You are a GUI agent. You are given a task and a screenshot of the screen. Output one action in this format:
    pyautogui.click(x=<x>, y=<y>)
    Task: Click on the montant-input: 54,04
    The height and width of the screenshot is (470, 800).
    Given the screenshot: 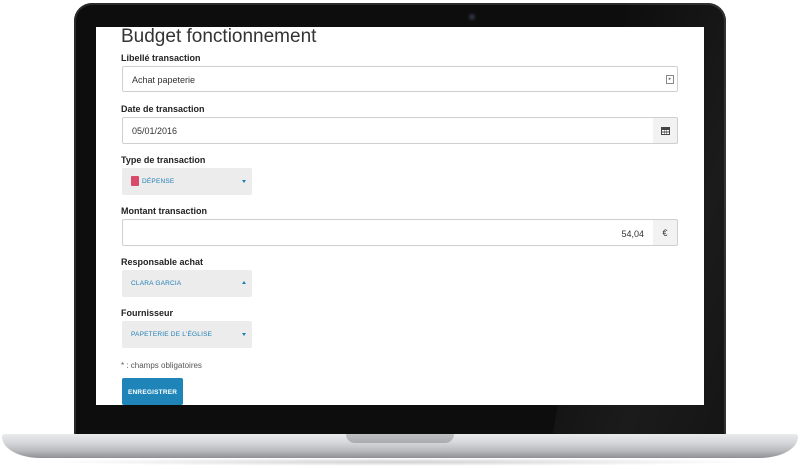 What is the action you would take?
    pyautogui.click(x=388, y=232)
    